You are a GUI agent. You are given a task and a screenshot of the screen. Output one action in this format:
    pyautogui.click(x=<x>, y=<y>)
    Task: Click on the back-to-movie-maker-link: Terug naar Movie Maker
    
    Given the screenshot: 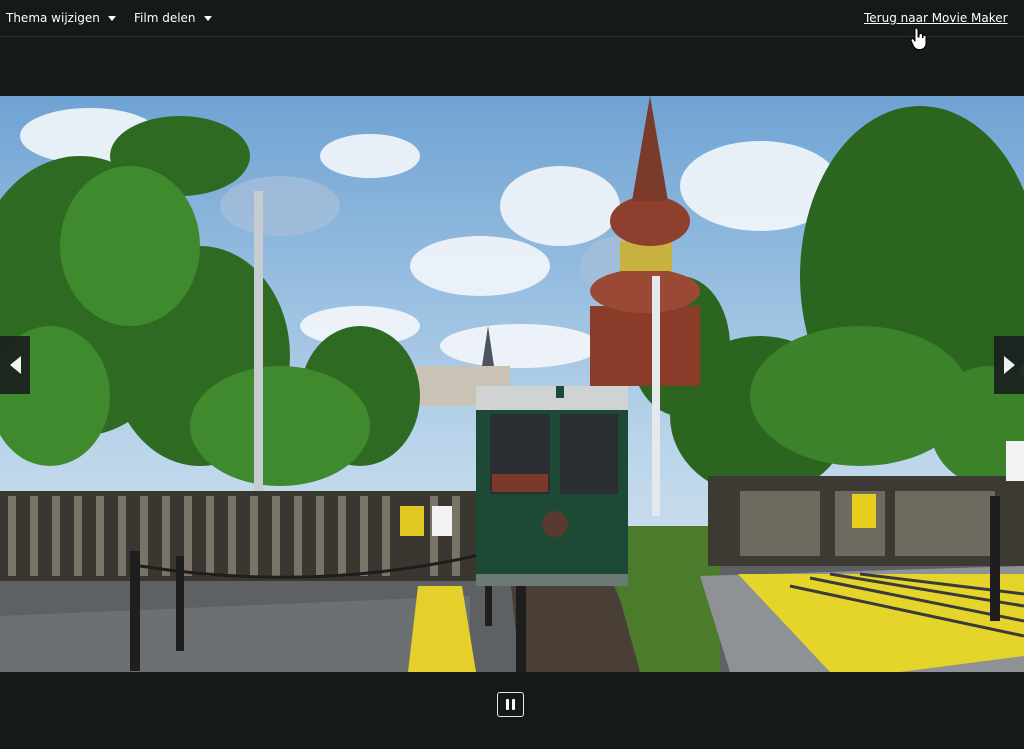 What is the action you would take?
    pyautogui.click(x=936, y=18)
    